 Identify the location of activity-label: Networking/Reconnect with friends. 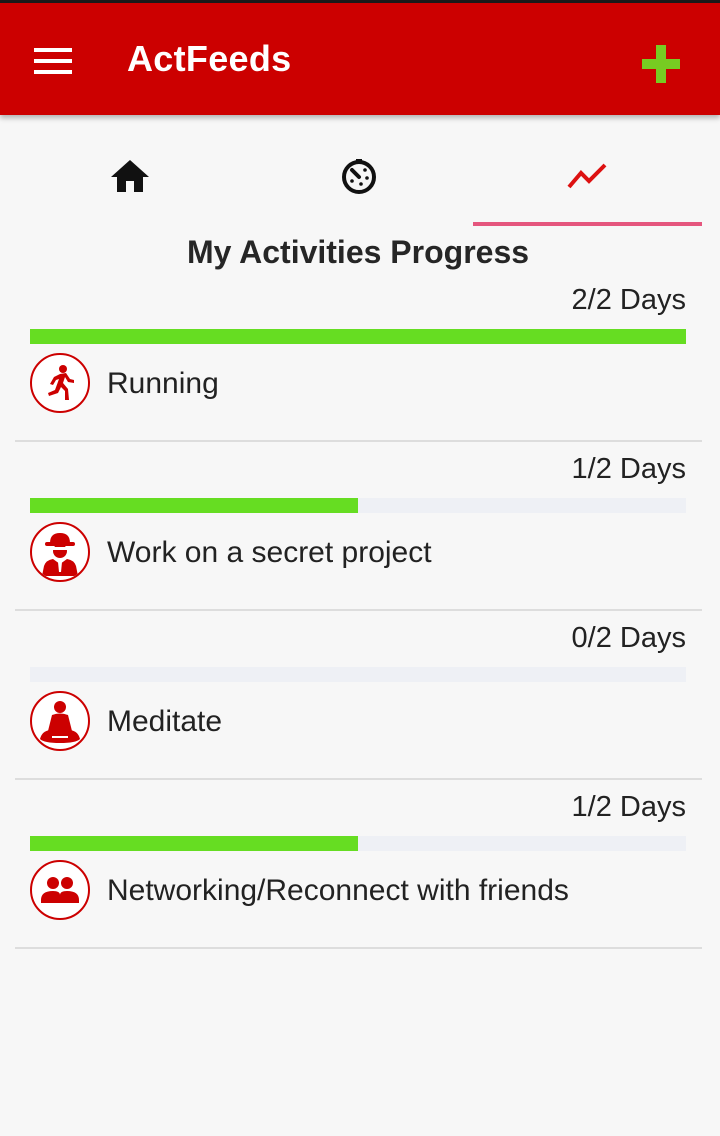
(338, 890).